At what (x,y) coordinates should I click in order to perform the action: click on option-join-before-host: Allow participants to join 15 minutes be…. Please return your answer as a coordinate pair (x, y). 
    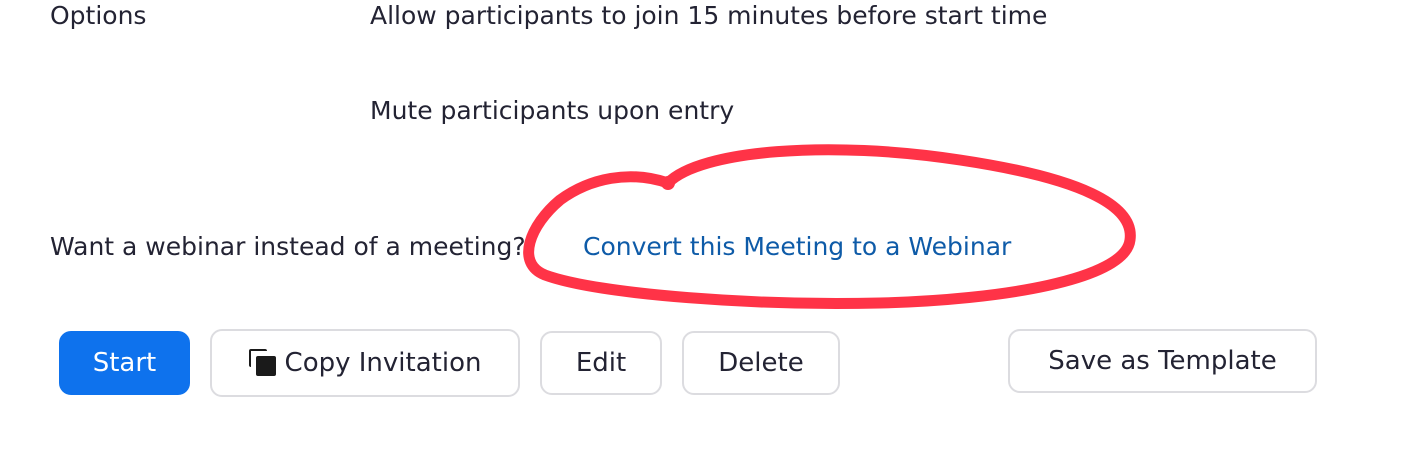
    Looking at the image, I should click on (709, 15).